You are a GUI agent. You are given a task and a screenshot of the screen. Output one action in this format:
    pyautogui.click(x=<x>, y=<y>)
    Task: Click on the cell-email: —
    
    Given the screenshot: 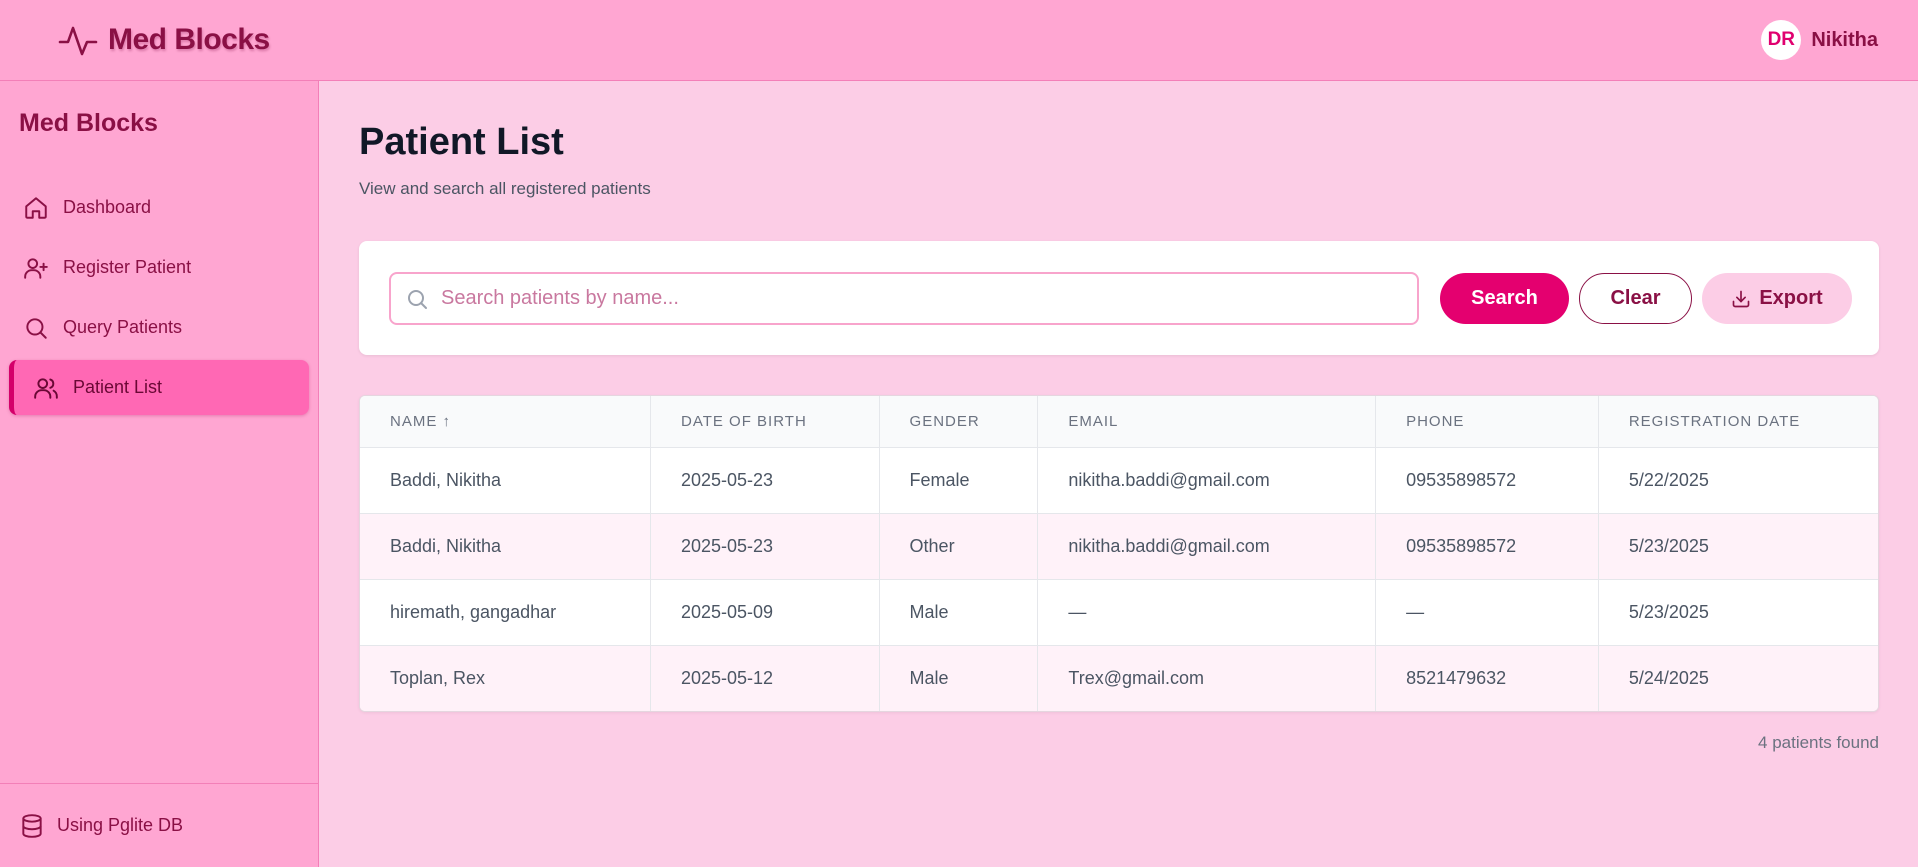 What is the action you would take?
    pyautogui.click(x=1206, y=611)
    